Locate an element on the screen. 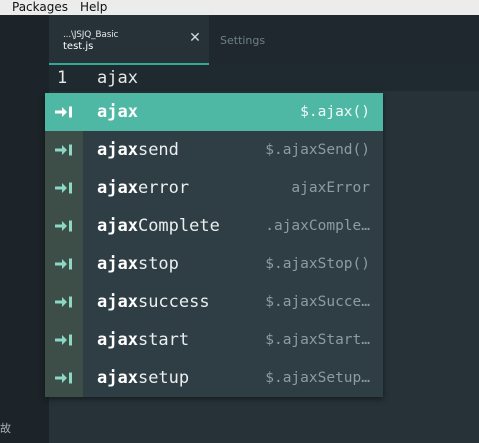 The width and height of the screenshot is (479, 443). autocomplete-rest-text: setup is located at coordinates (163, 378).